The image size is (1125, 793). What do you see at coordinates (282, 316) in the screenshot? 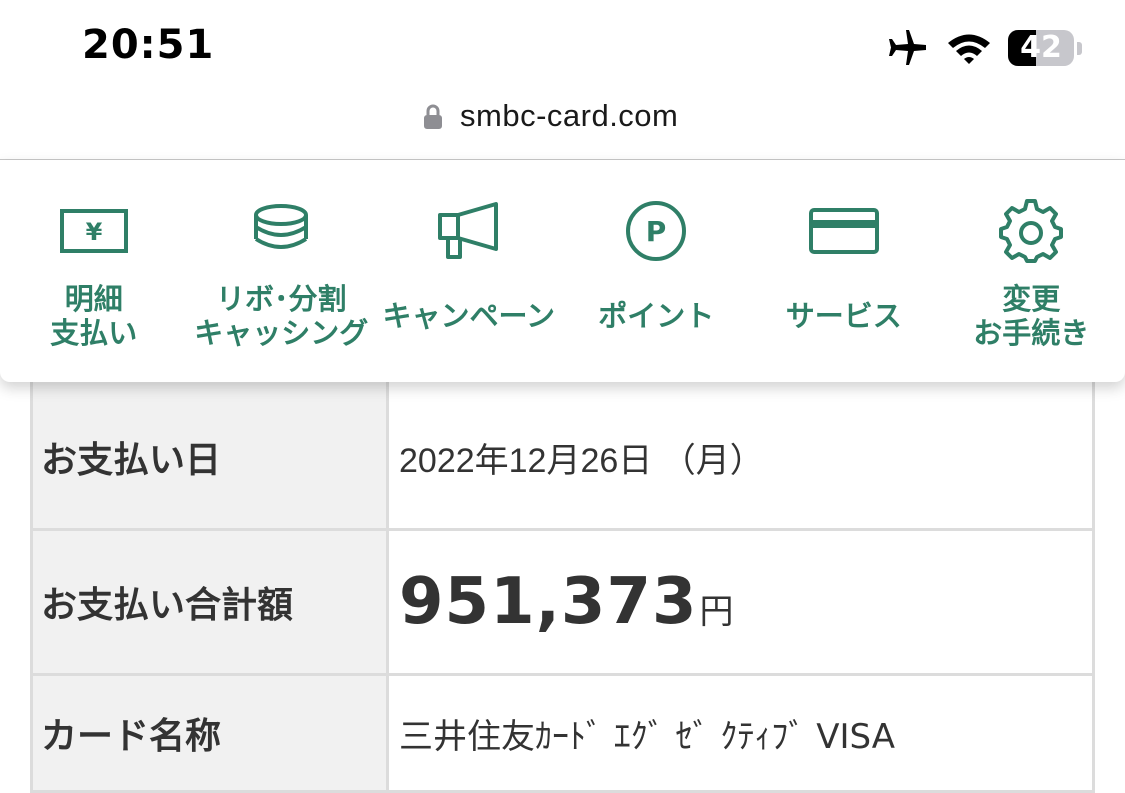
I see `nav-label: リボ･分割 キャッシング` at bounding box center [282, 316].